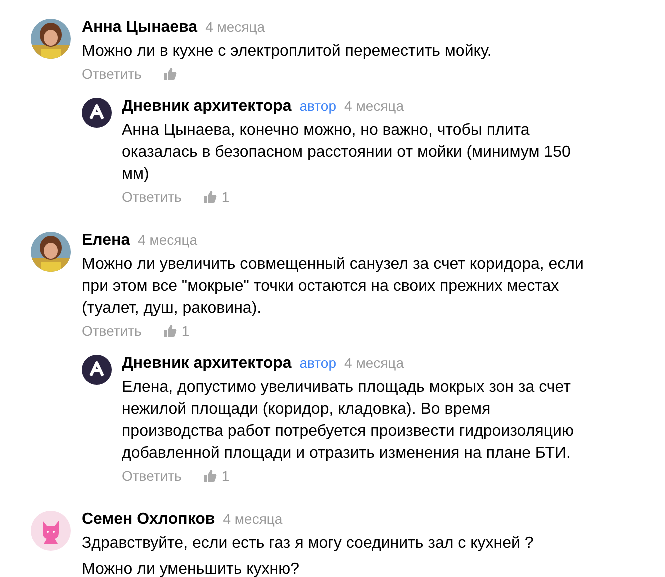 The width and height of the screenshot is (665, 577). What do you see at coordinates (140, 28) in the screenshot?
I see `author-name: Анна Цынаева` at bounding box center [140, 28].